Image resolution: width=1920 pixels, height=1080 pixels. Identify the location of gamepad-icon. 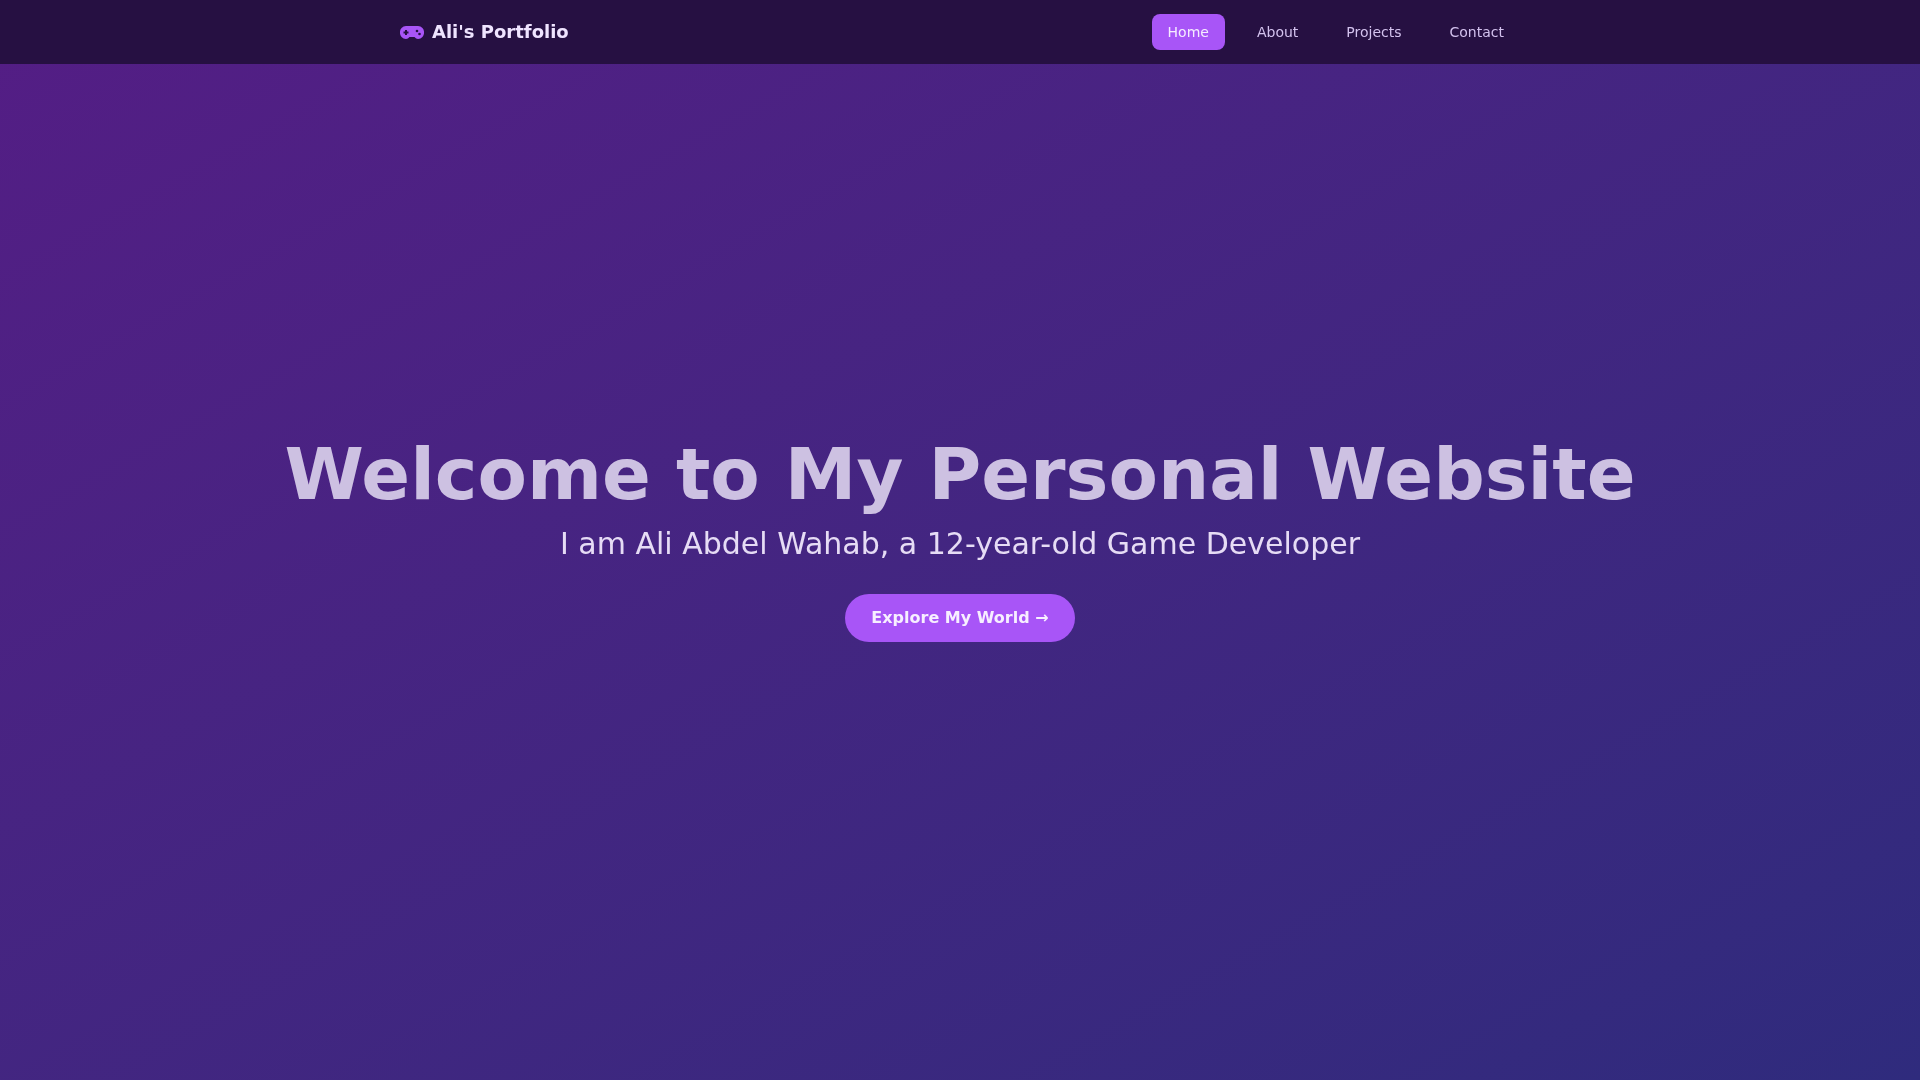
(412, 32).